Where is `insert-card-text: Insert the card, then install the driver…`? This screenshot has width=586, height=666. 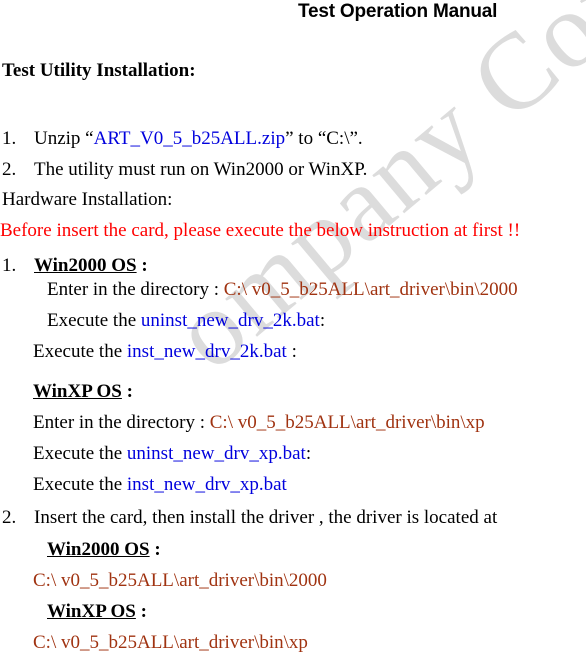
insert-card-text: Insert the card, then install the driver… is located at coordinates (266, 517).